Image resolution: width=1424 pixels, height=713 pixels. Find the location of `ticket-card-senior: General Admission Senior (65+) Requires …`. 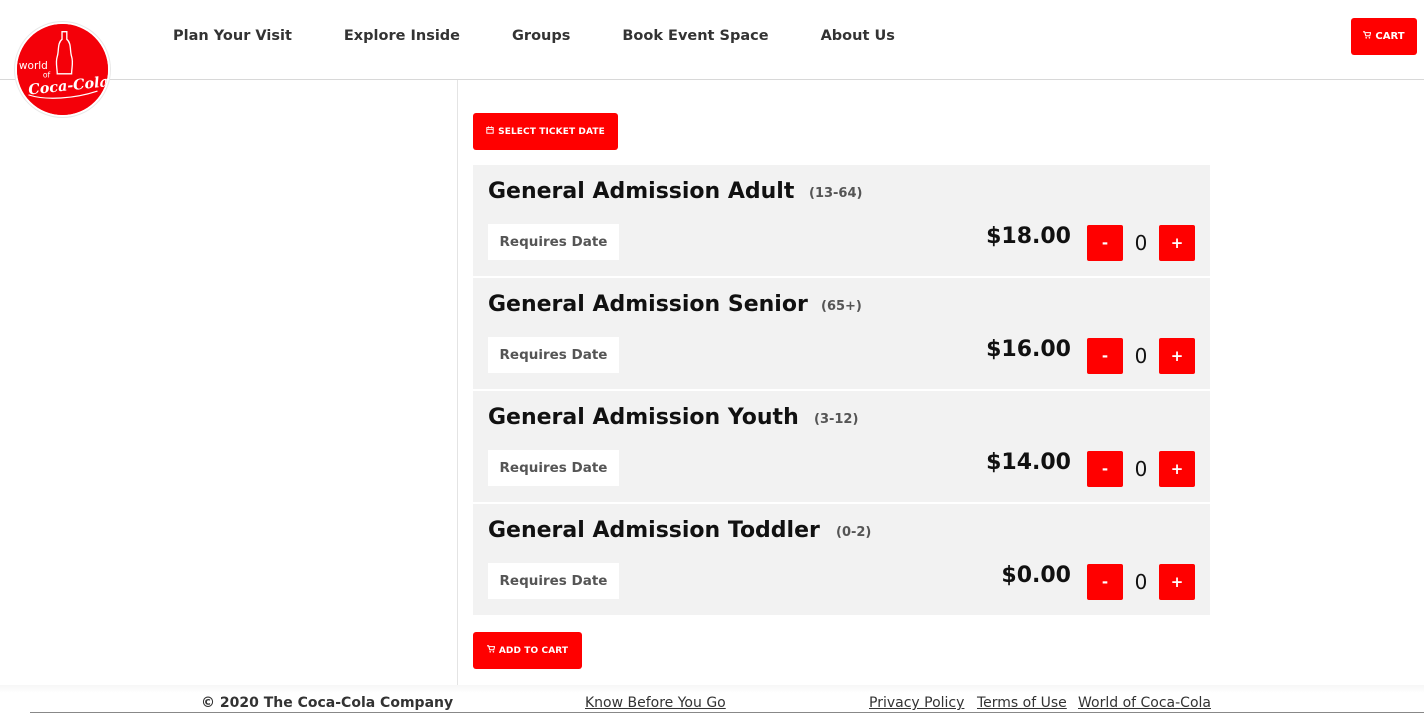

ticket-card-senior: General Admission Senior (65+) Requires … is located at coordinates (841, 333).